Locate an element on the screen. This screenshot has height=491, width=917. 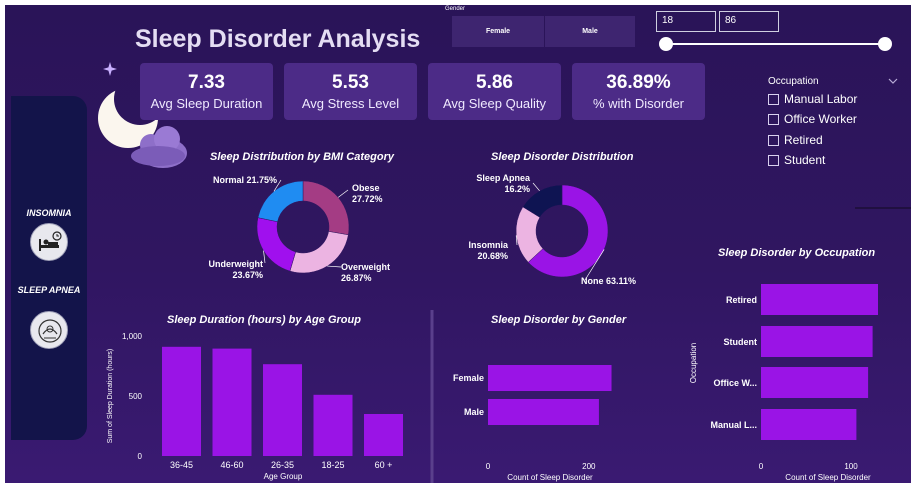
y-tick-label: 1,000 is located at coordinates (132, 336).